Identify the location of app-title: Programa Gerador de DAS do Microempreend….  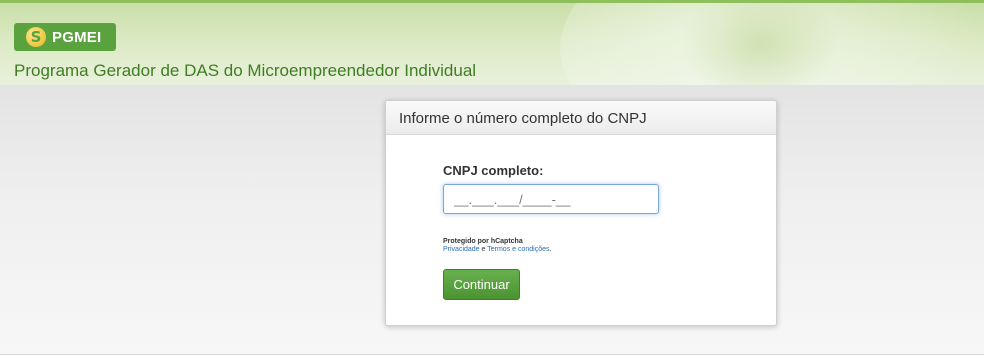
(245, 70).